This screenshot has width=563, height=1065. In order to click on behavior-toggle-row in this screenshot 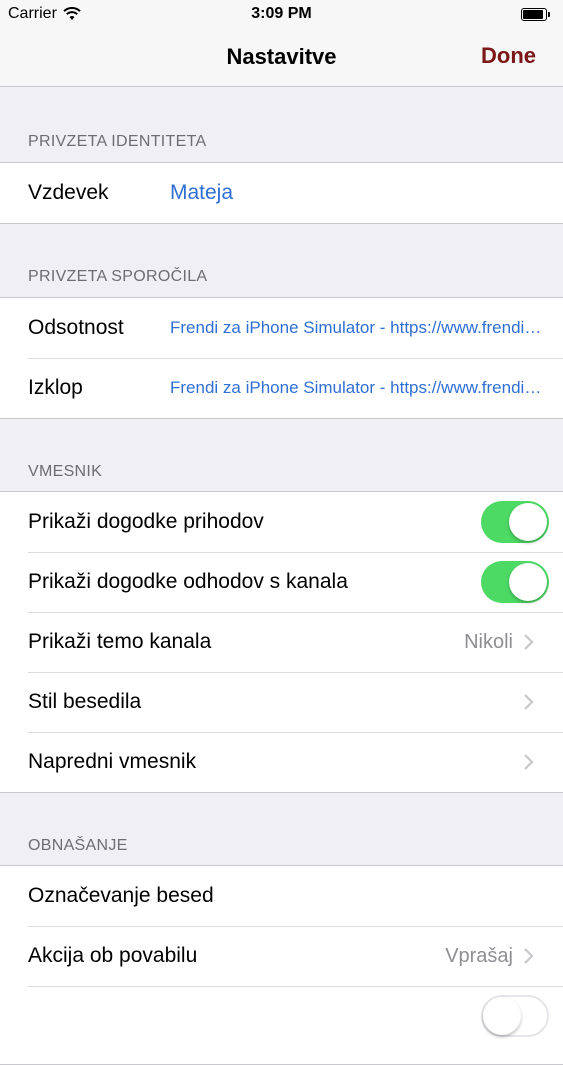, I will do `click(281, 1016)`.